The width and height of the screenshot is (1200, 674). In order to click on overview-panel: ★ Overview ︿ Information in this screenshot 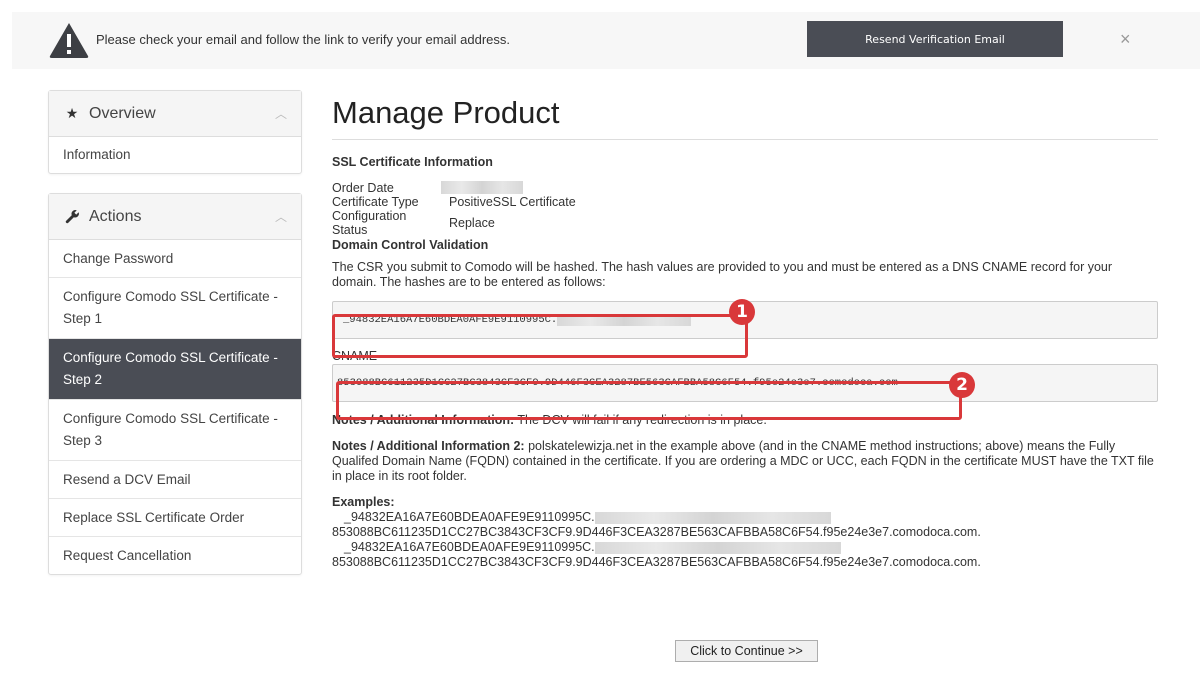, I will do `click(175, 132)`.